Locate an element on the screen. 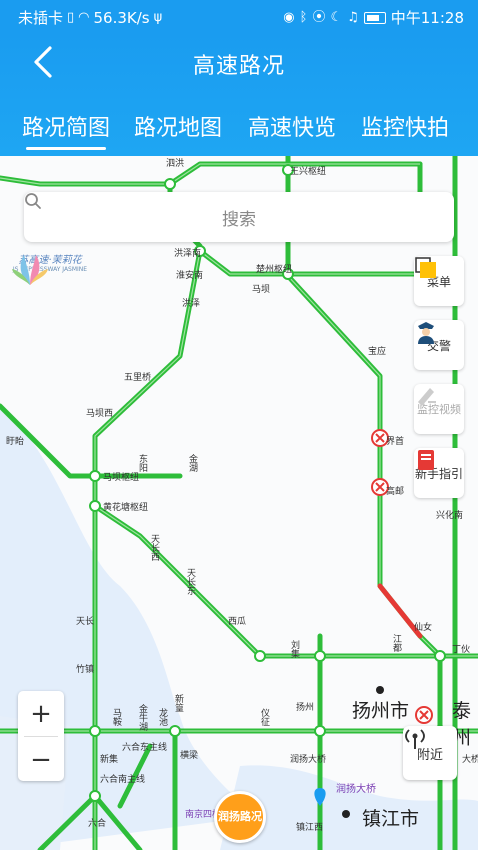  clock: 中午11:28 is located at coordinates (427, 18).